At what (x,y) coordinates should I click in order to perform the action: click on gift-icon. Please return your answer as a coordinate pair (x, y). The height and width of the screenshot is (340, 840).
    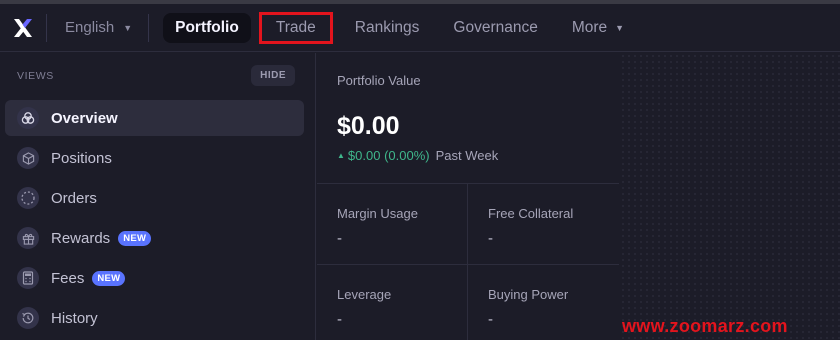
    Looking at the image, I should click on (28, 238).